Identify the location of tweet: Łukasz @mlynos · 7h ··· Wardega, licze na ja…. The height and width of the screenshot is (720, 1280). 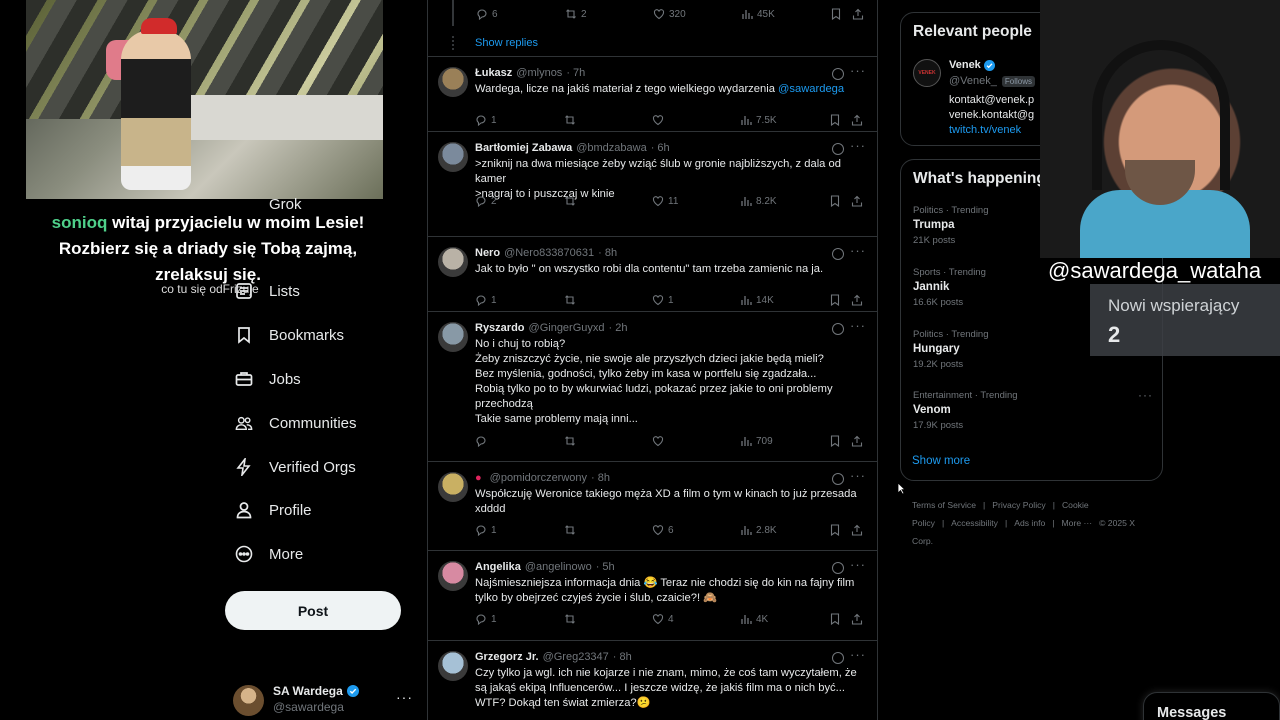
(652, 94).